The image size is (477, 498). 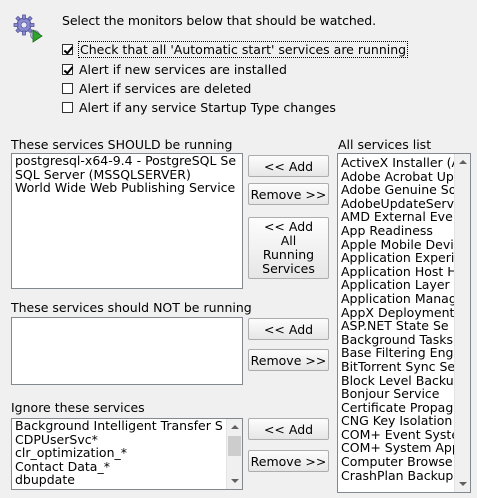 I want to click on ignore-scrollbar, so click(x=234, y=454).